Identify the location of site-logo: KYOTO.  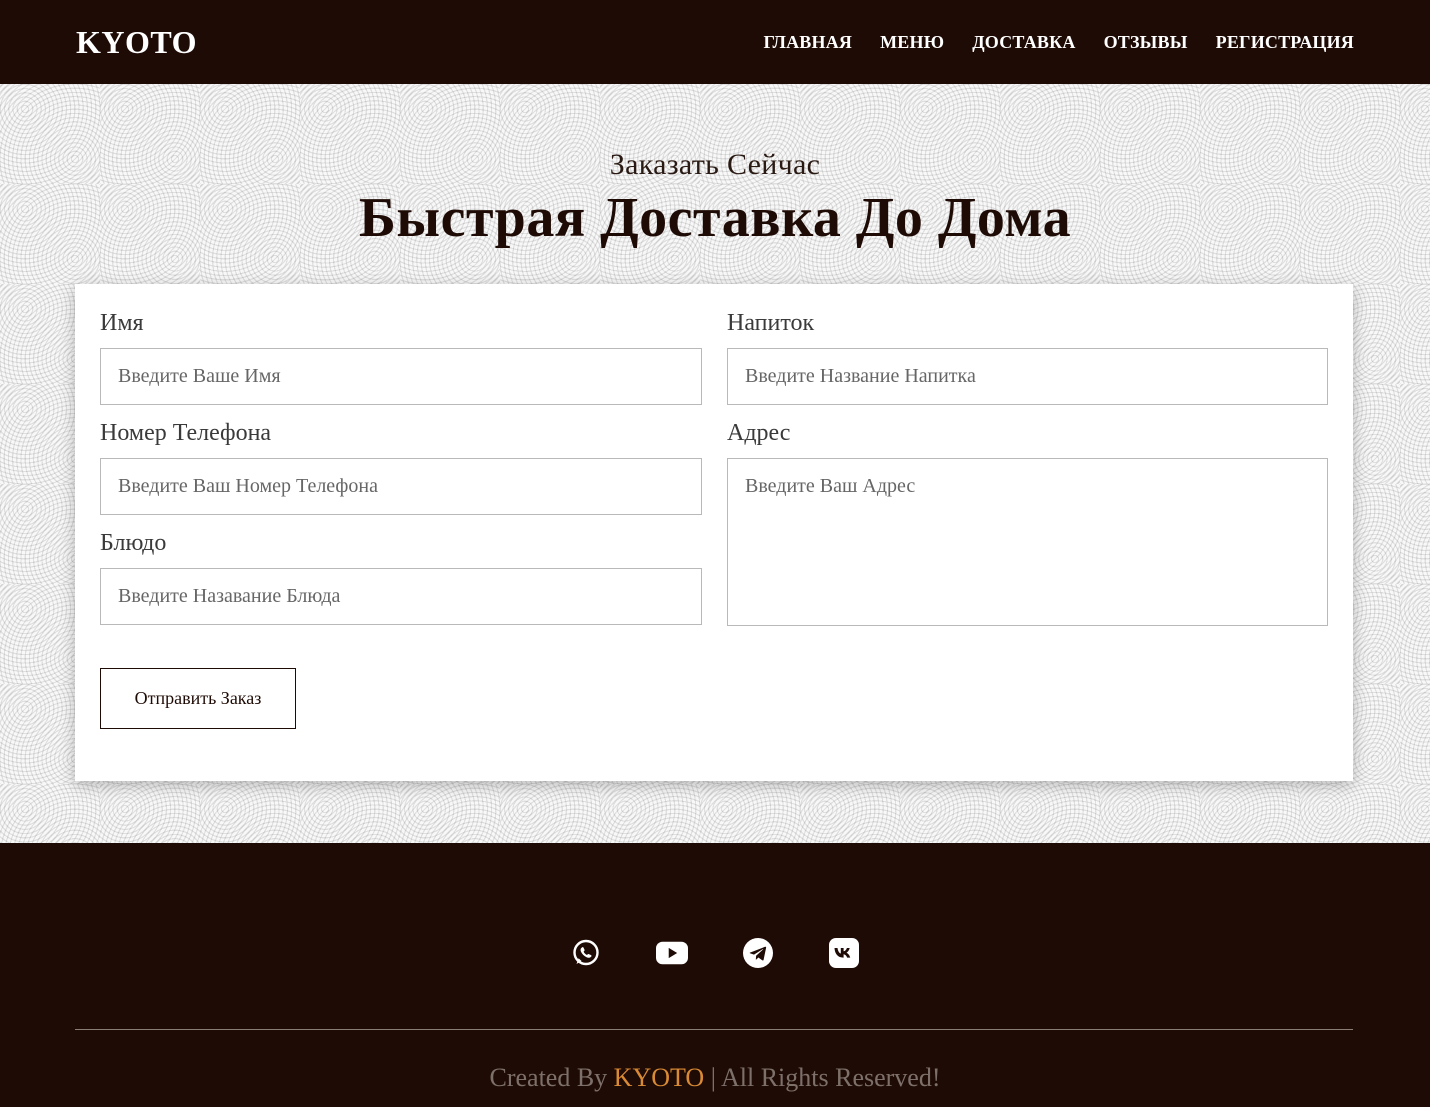
(136, 42).